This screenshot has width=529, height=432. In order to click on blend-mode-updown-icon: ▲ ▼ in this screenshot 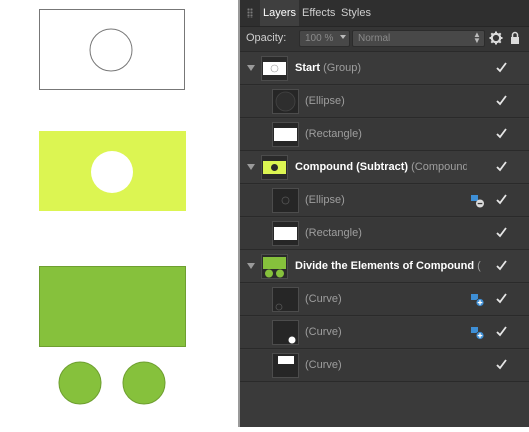, I will do `click(477, 38)`.